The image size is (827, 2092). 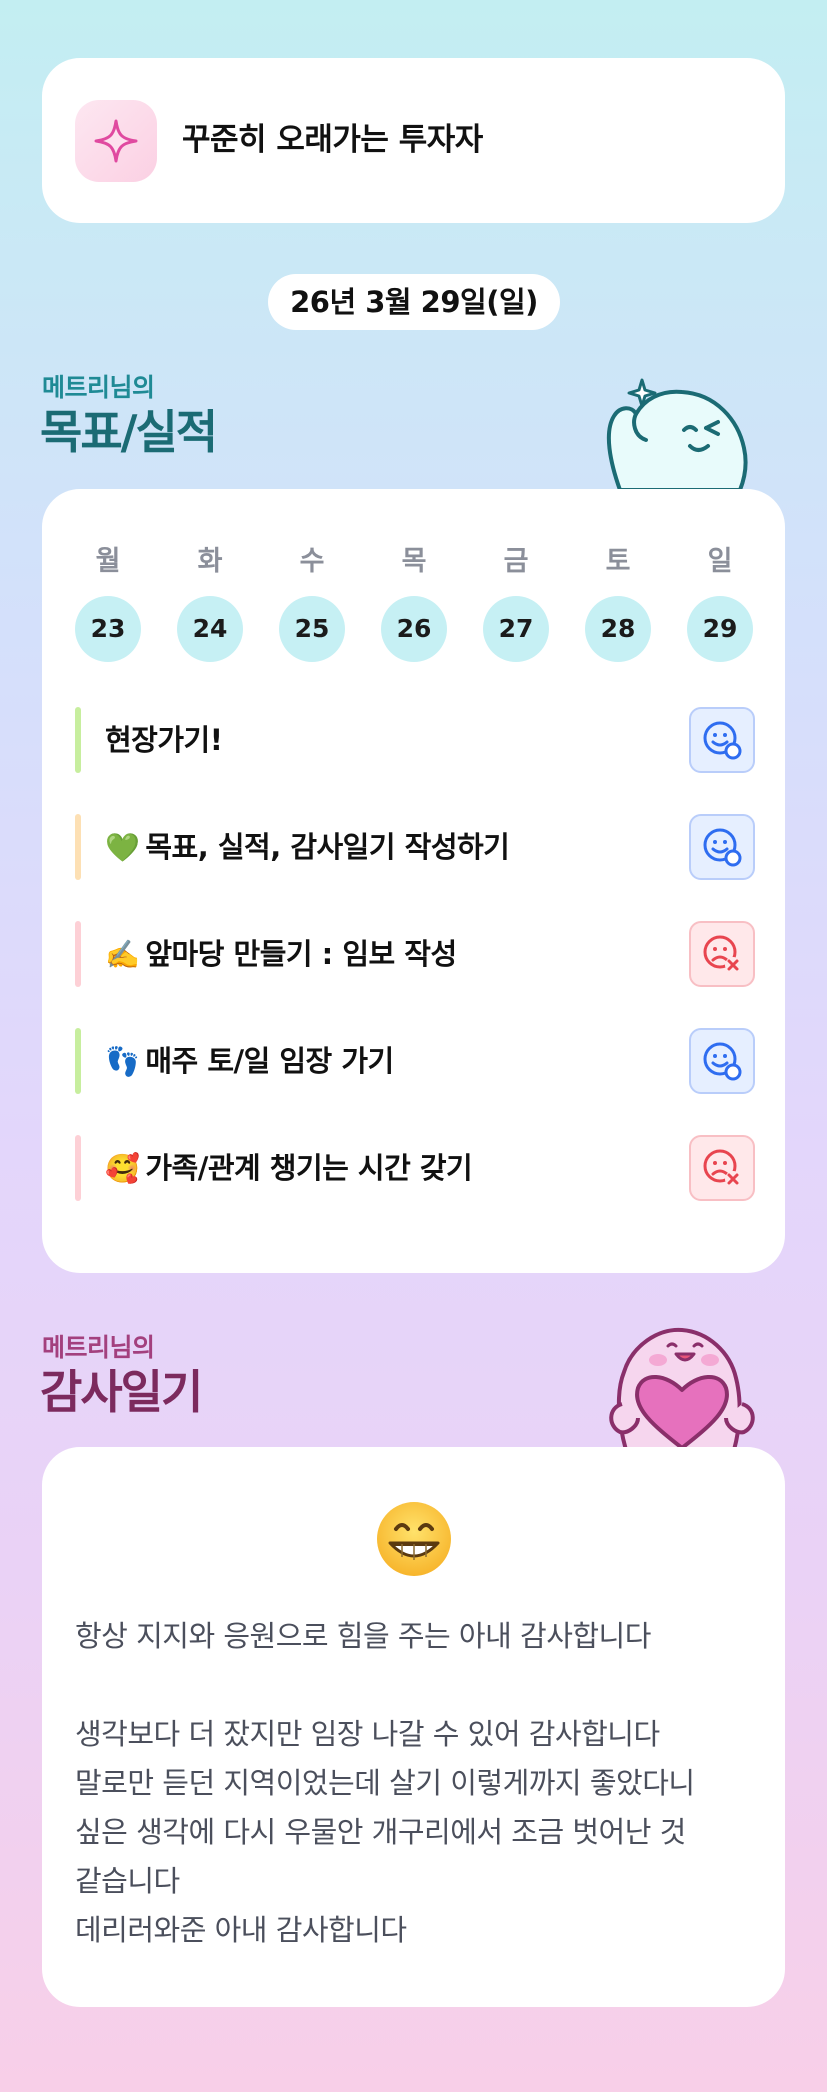 I want to click on day-button-23: 23, so click(x=108, y=629).